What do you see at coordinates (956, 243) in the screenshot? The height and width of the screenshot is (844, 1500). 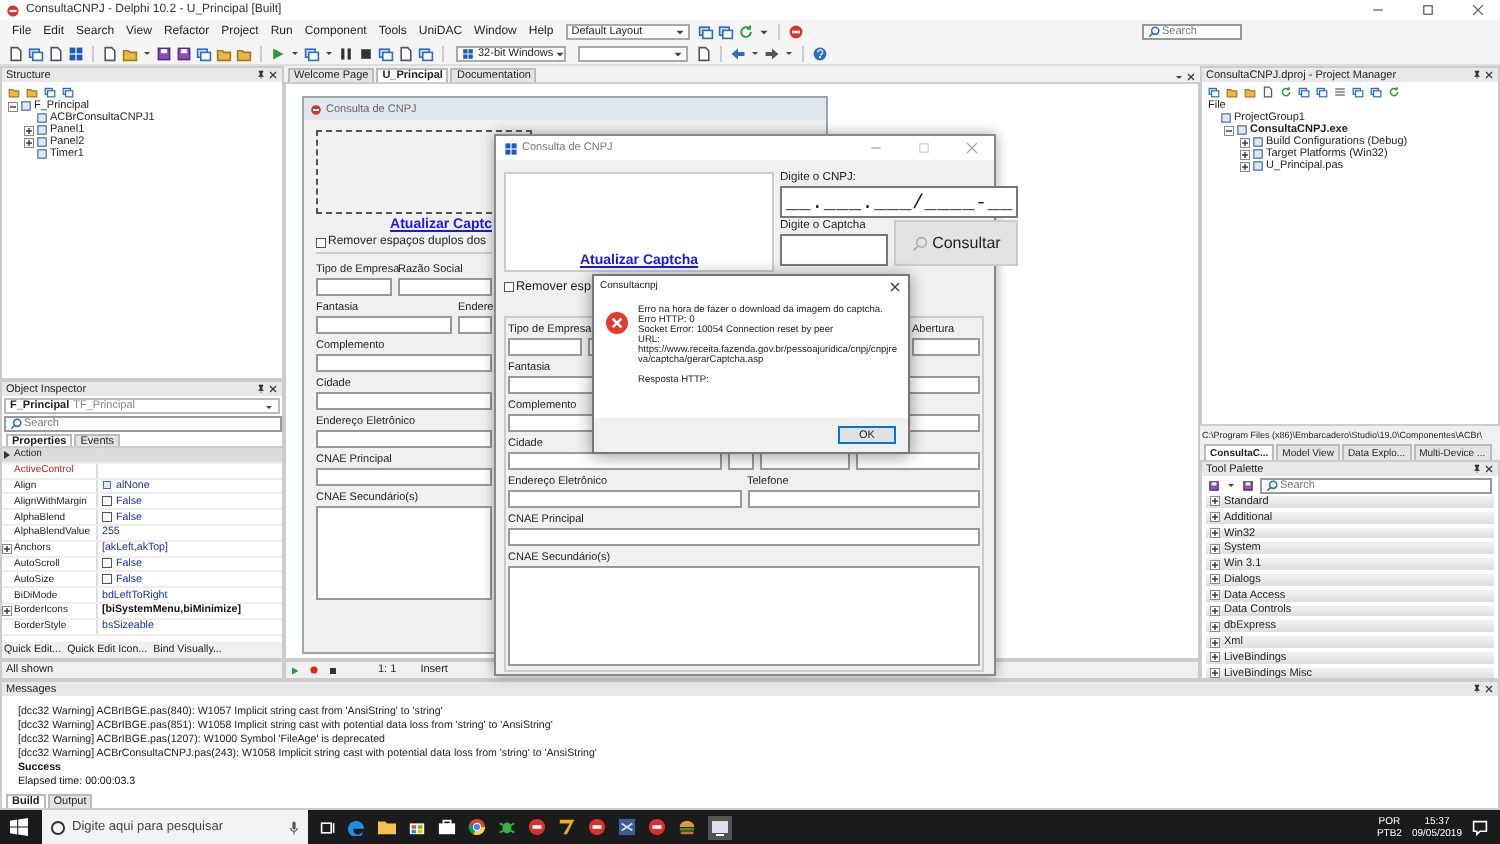 I see `consult-button: Consultar` at bounding box center [956, 243].